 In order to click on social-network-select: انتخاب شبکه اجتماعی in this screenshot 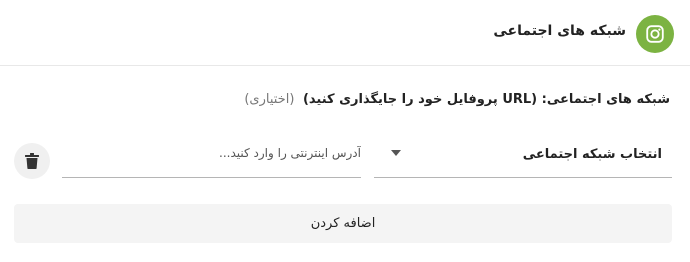, I will do `click(523, 156)`.